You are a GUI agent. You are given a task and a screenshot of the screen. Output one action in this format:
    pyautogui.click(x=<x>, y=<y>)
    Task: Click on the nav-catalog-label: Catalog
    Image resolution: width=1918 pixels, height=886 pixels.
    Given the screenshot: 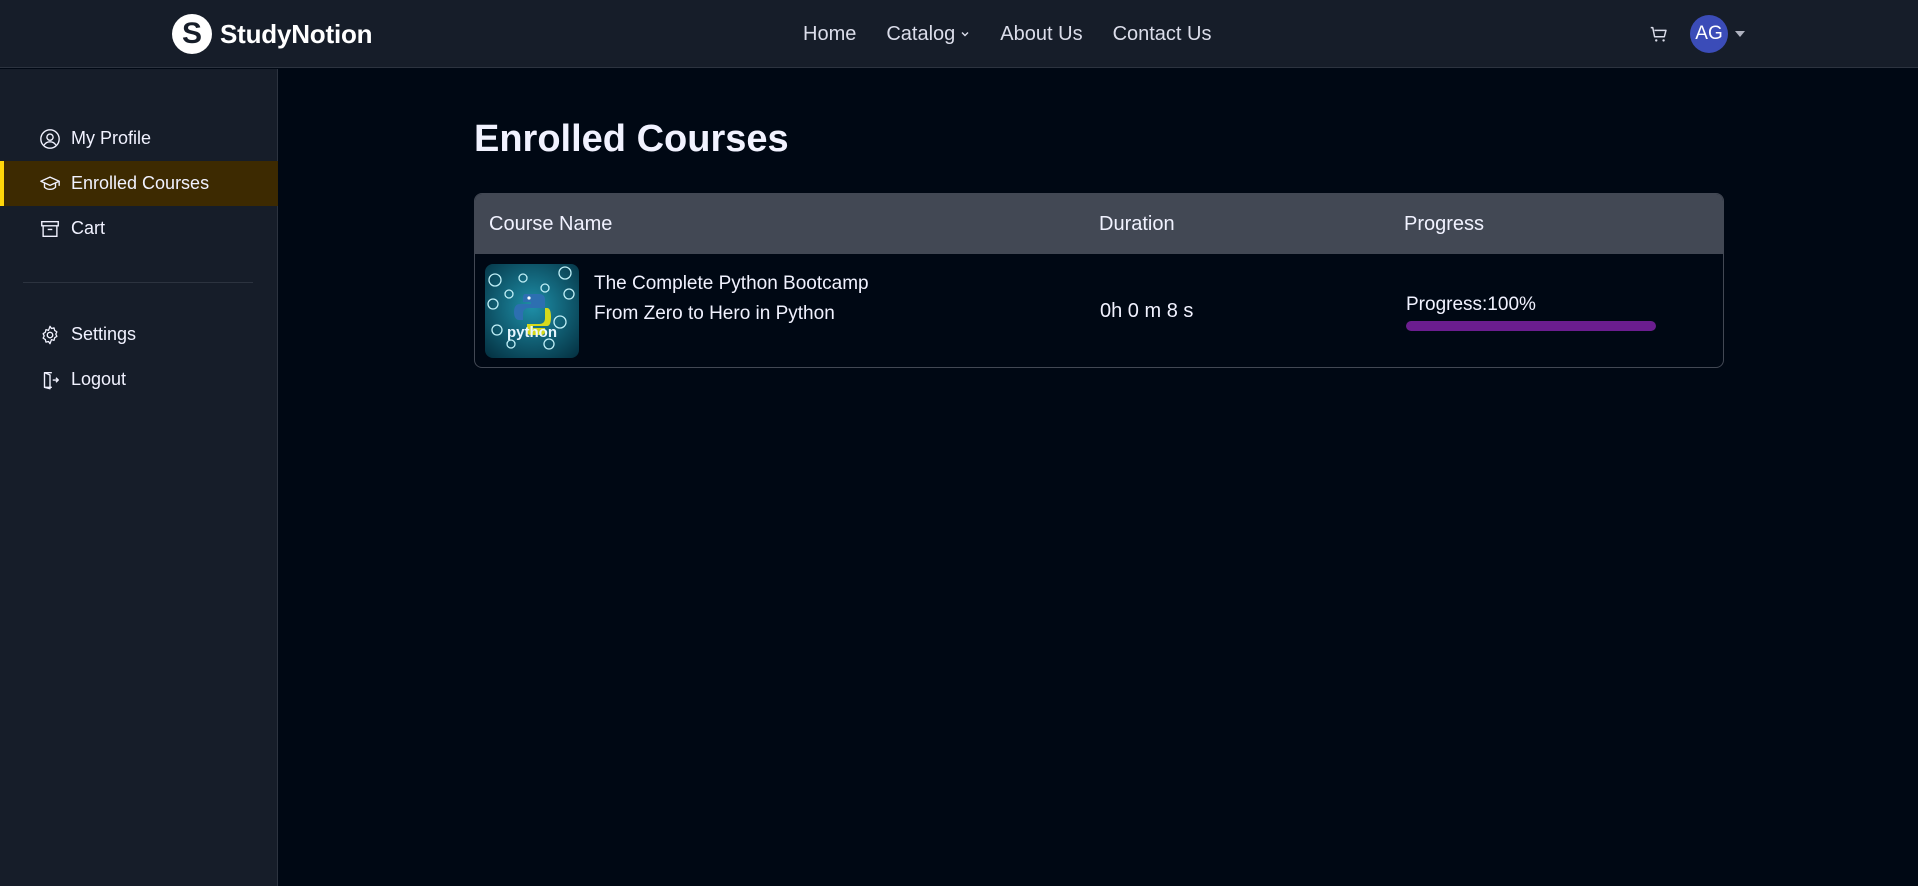 What is the action you would take?
    pyautogui.click(x=921, y=33)
    